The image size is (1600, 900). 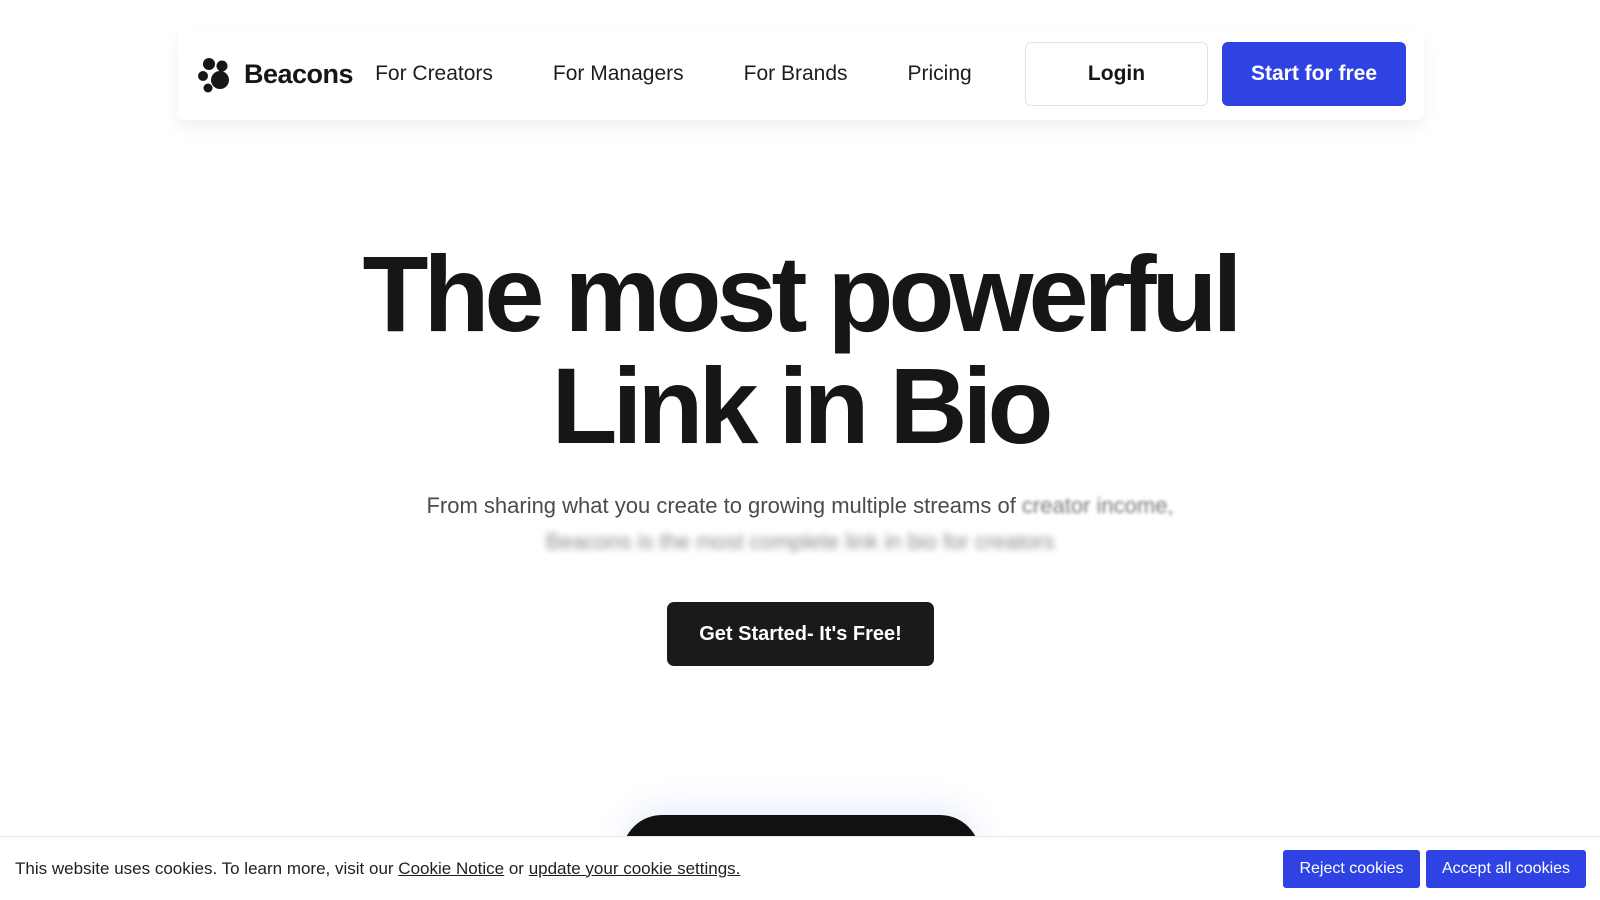 I want to click on nav-link-pricing: Pricing, so click(x=940, y=74).